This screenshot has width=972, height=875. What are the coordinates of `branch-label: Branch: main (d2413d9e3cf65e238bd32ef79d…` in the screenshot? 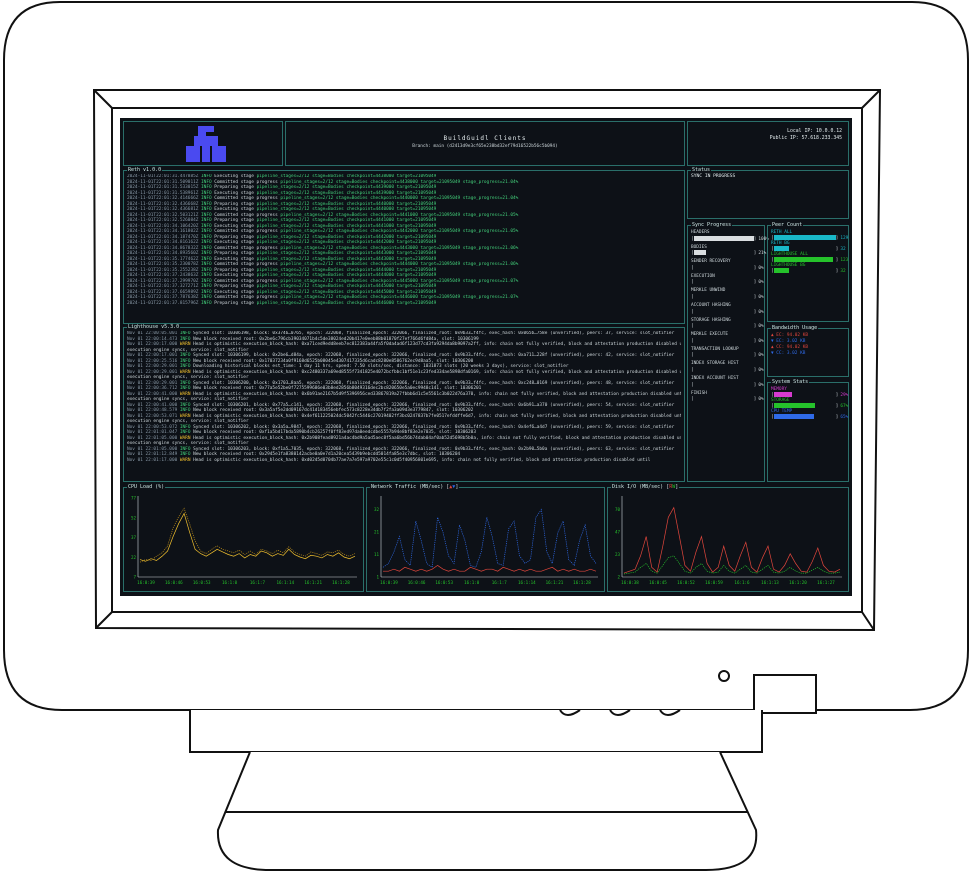 It's located at (485, 146).